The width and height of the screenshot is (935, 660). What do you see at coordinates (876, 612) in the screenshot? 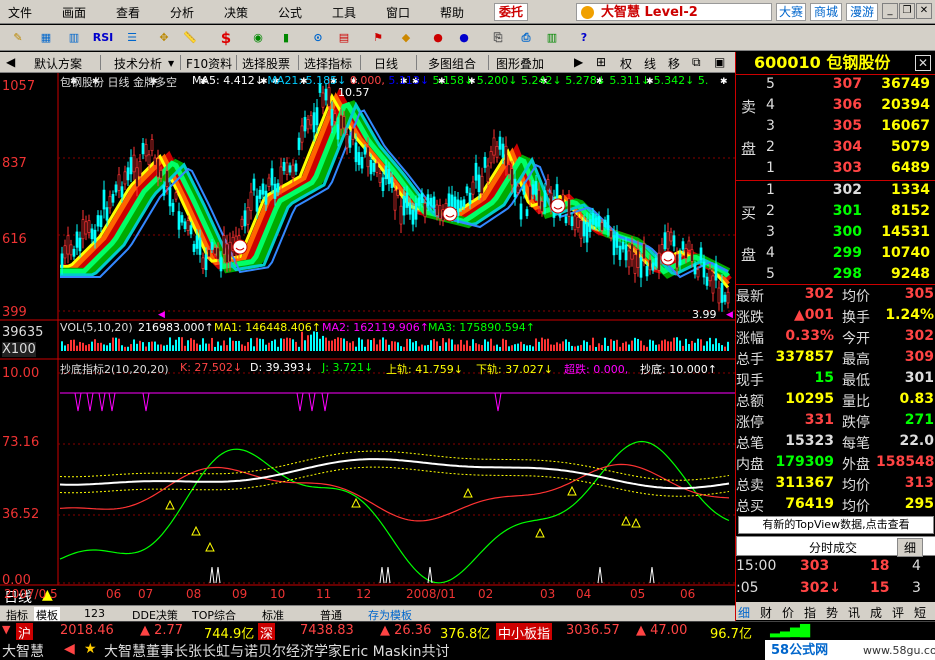
I see `rtab-deal: 成` at bounding box center [876, 612].